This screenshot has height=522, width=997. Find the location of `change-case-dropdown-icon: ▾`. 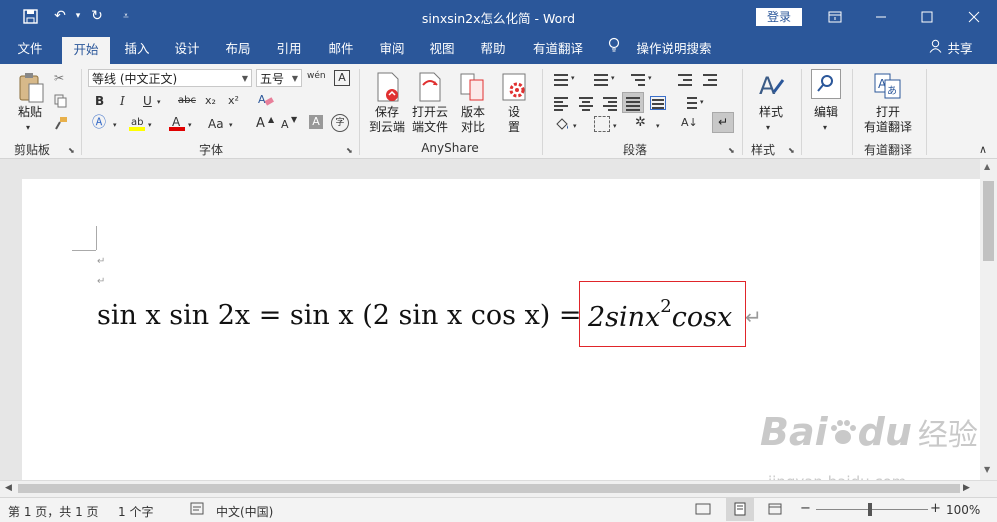

change-case-dropdown-icon: ▾ is located at coordinates (231, 125).